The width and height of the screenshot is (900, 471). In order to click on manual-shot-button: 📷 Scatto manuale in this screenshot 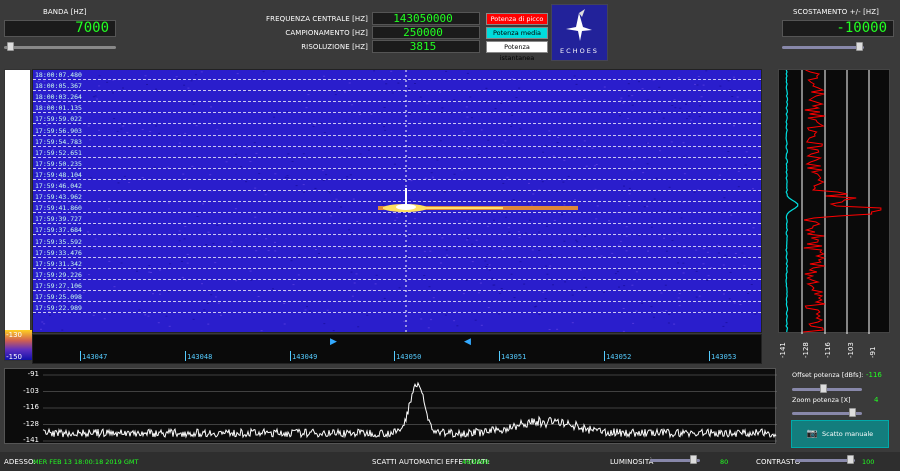, I will do `click(840, 434)`.